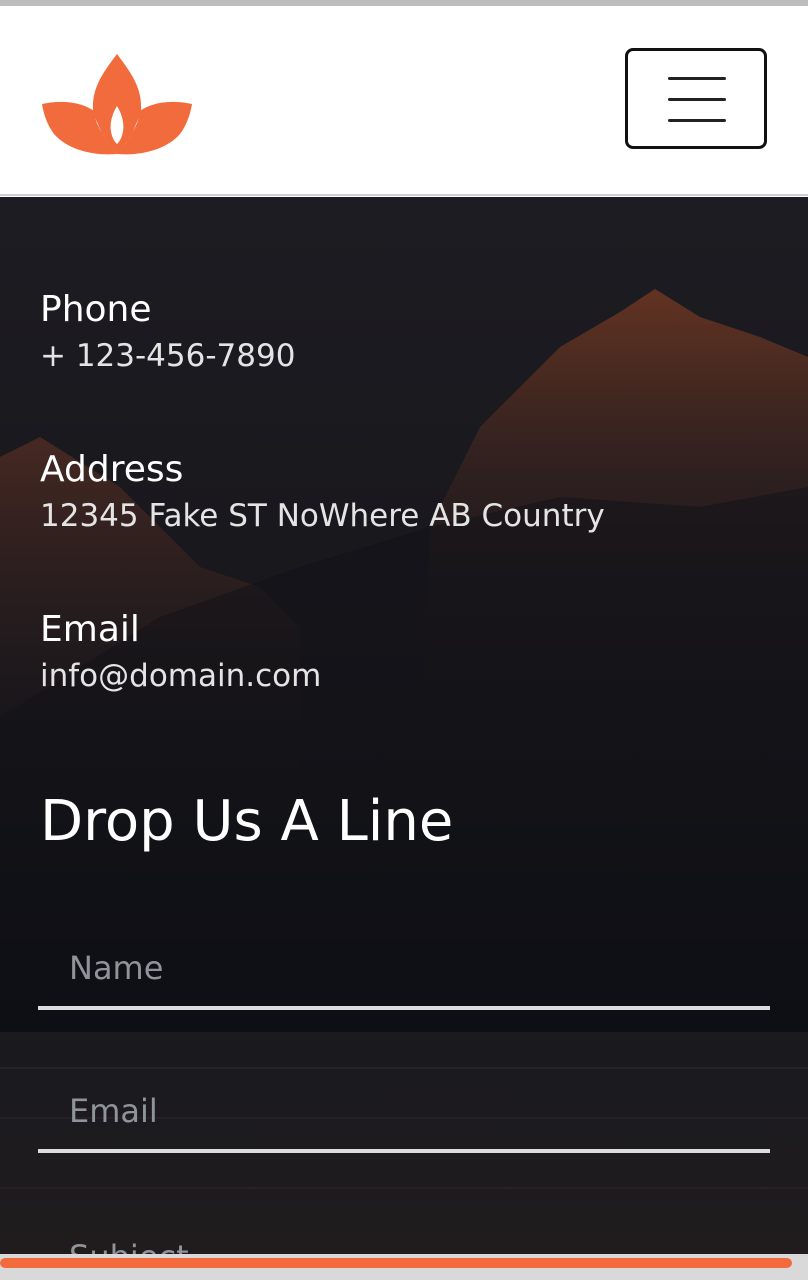 The height and width of the screenshot is (1280, 808). I want to click on address-label: Address, so click(112, 469).